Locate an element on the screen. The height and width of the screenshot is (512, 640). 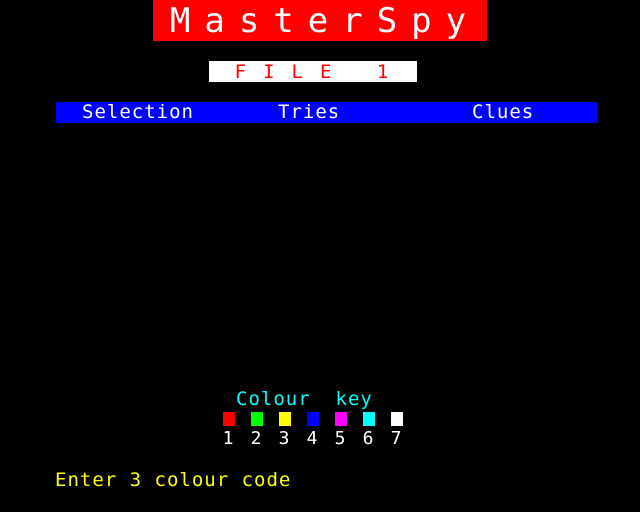
colour-key-number-2: 2 is located at coordinates (256, 438).